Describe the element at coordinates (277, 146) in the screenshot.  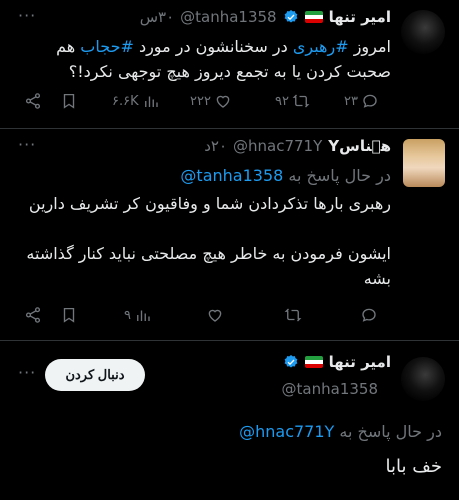
I see `handle: @hnac771Y` at that location.